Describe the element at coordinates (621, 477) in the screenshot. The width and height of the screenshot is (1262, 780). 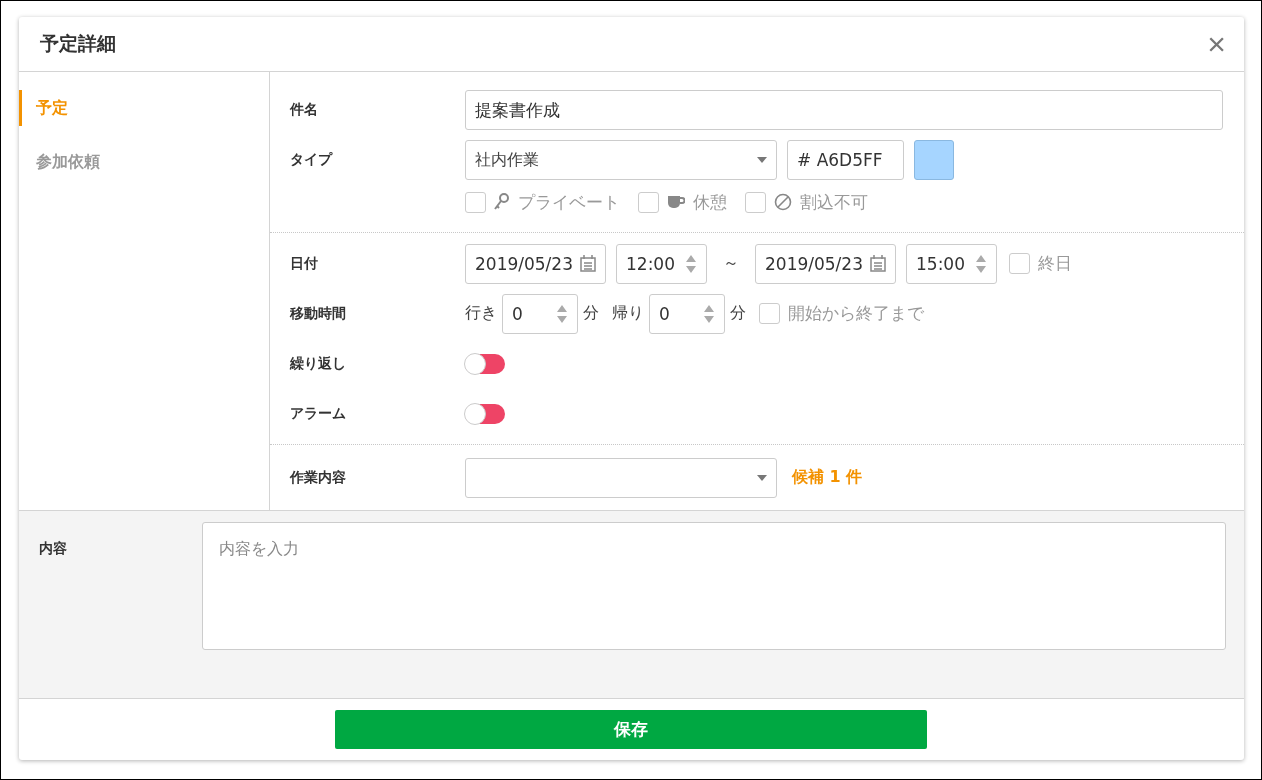
I see `work-select` at that location.